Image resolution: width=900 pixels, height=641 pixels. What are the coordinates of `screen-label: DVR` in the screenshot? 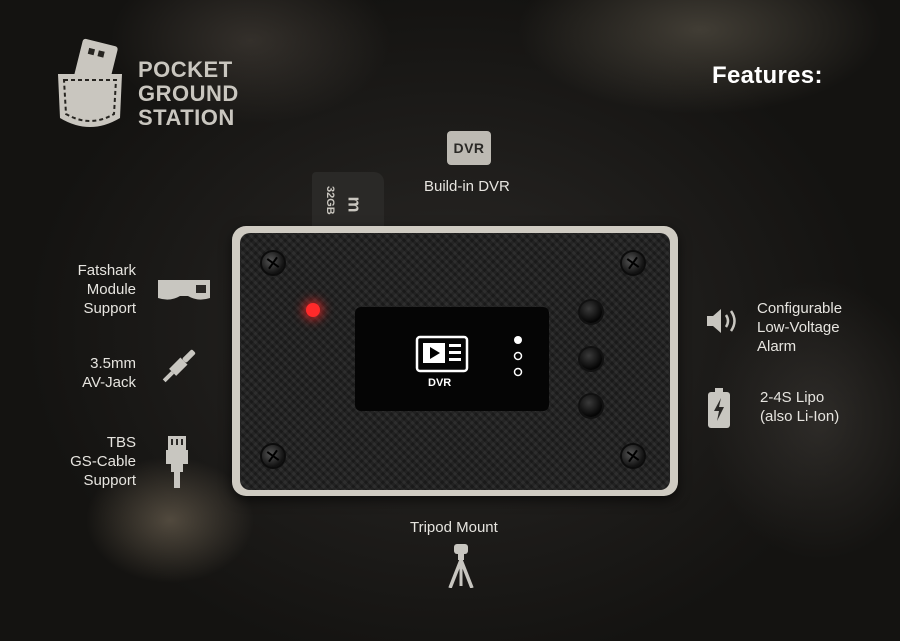 It's located at (440, 383).